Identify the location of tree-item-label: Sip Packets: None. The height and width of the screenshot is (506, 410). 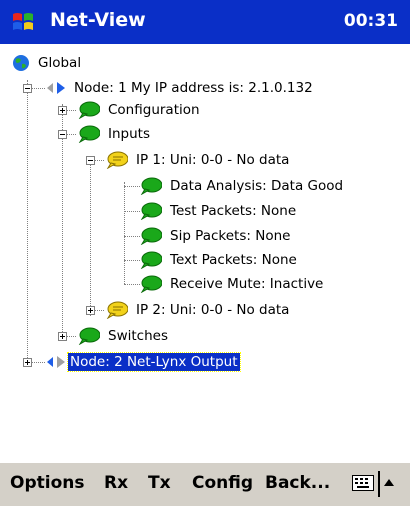
(230, 236).